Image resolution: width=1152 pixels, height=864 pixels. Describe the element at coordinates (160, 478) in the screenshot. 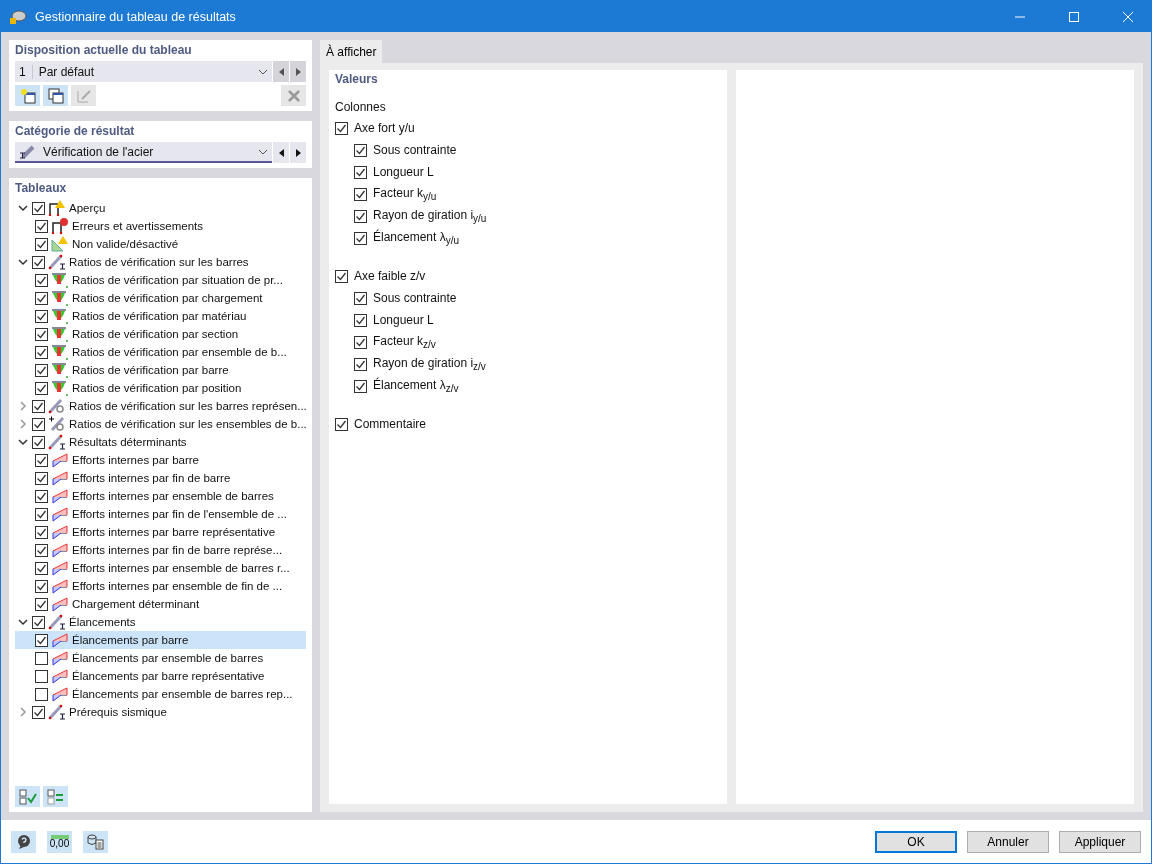

I see `tree-item: Efforts internes par fin de barre` at that location.